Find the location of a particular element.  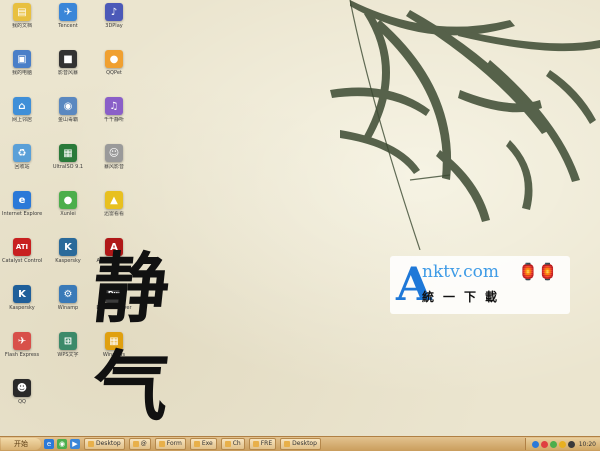

desktop-icon: ▦ UltraISO 9.1 is located at coordinates (68, 157).